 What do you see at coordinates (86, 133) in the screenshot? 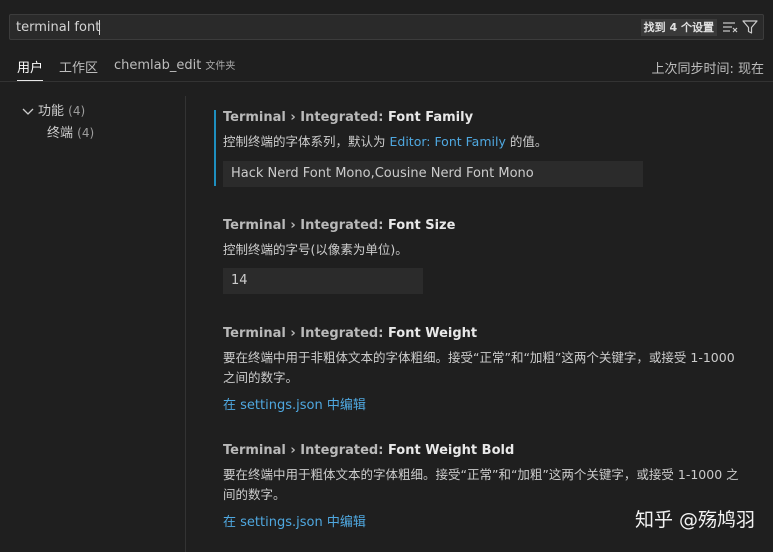
I see `toc-terminal-count: (4)` at bounding box center [86, 133].